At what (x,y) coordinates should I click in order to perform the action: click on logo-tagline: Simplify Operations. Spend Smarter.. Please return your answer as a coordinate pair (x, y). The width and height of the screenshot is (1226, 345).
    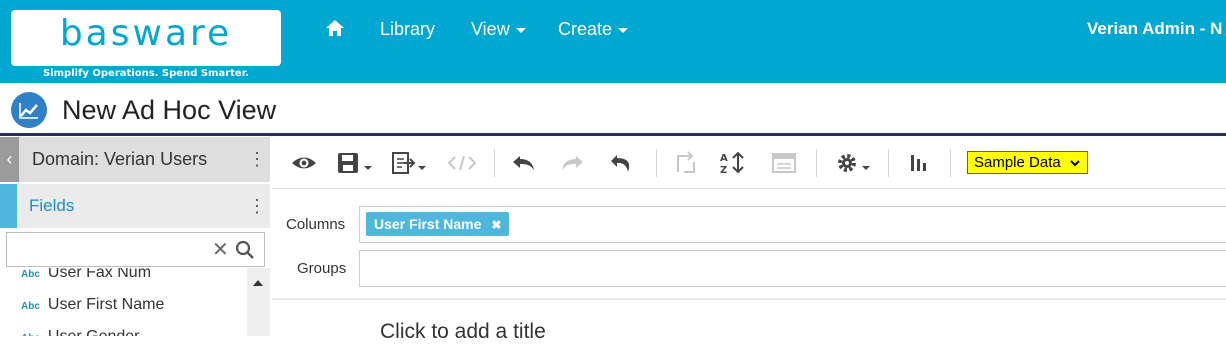
    Looking at the image, I should click on (146, 74).